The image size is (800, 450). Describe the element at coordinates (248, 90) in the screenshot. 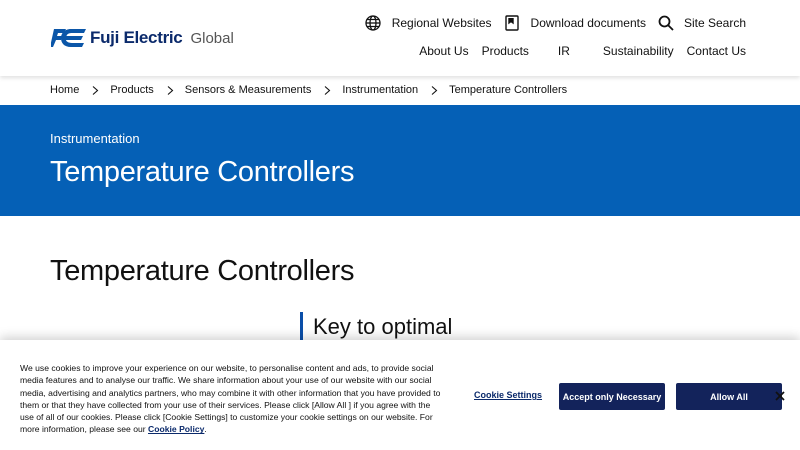

I see `breadcrumb-sensors: Sensors & Measurements` at that location.